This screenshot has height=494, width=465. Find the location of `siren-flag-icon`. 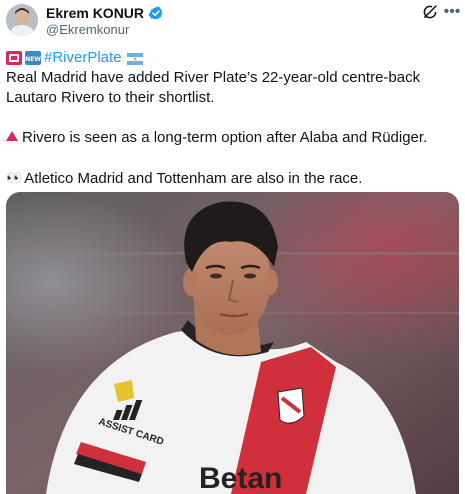

siren-flag-icon is located at coordinates (14, 58).